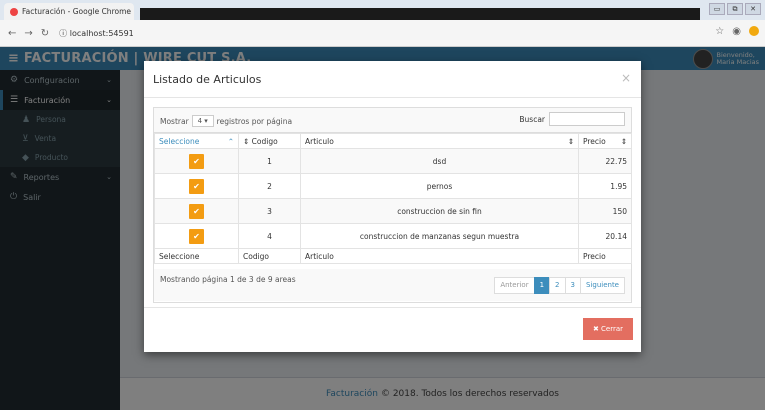 This screenshot has height=410, width=765. What do you see at coordinates (228, 279) in the screenshot?
I see `table-info: Mostrando página 1 de 3 de 9 areas` at bounding box center [228, 279].